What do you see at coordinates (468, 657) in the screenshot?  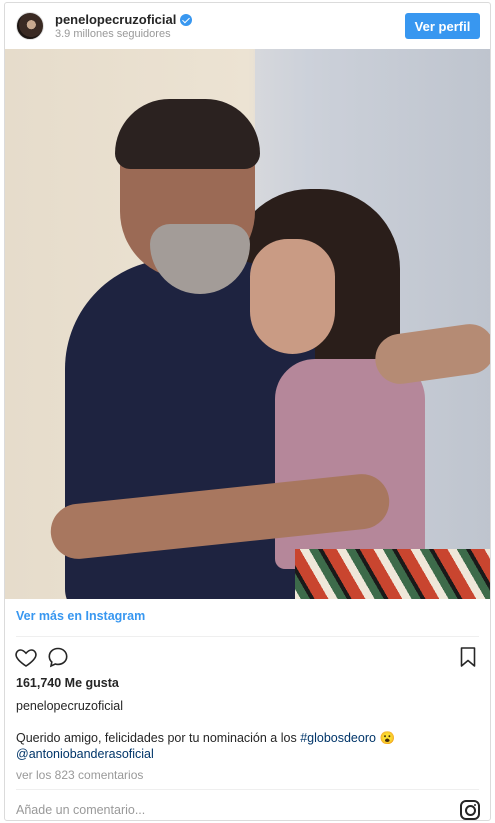 I see `bookmark-icon` at bounding box center [468, 657].